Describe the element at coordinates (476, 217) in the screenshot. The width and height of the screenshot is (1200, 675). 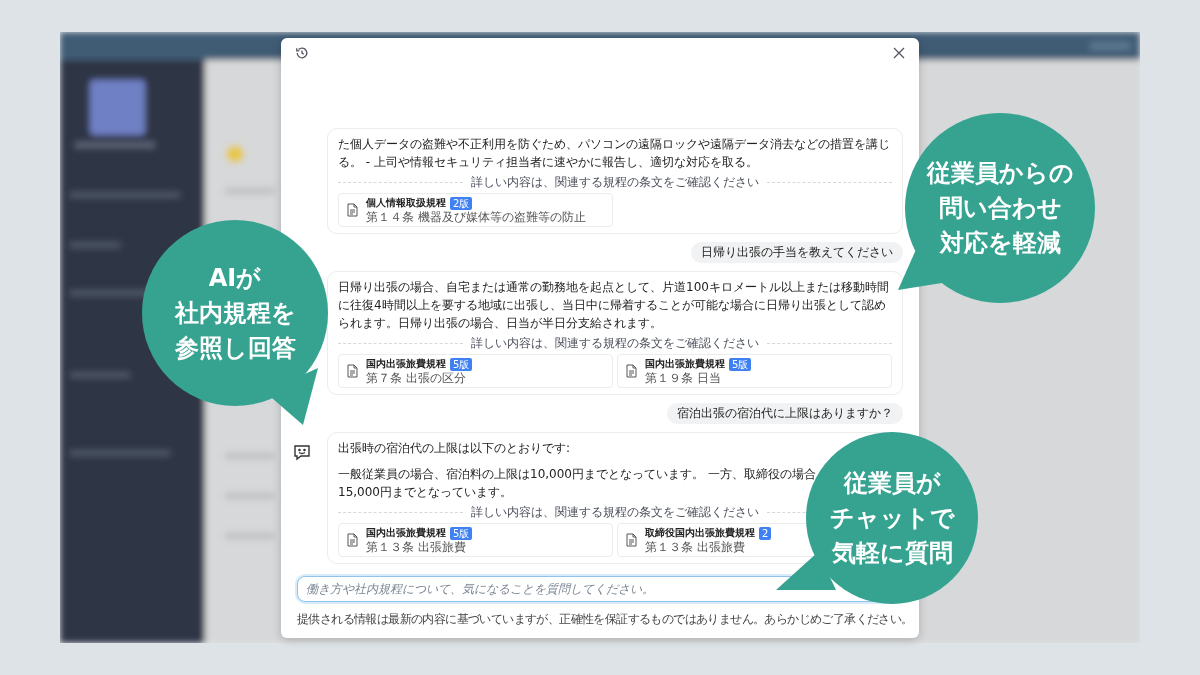
I see `article-text: 第１４条 機器及び媒体等の盗難等の防止` at that location.